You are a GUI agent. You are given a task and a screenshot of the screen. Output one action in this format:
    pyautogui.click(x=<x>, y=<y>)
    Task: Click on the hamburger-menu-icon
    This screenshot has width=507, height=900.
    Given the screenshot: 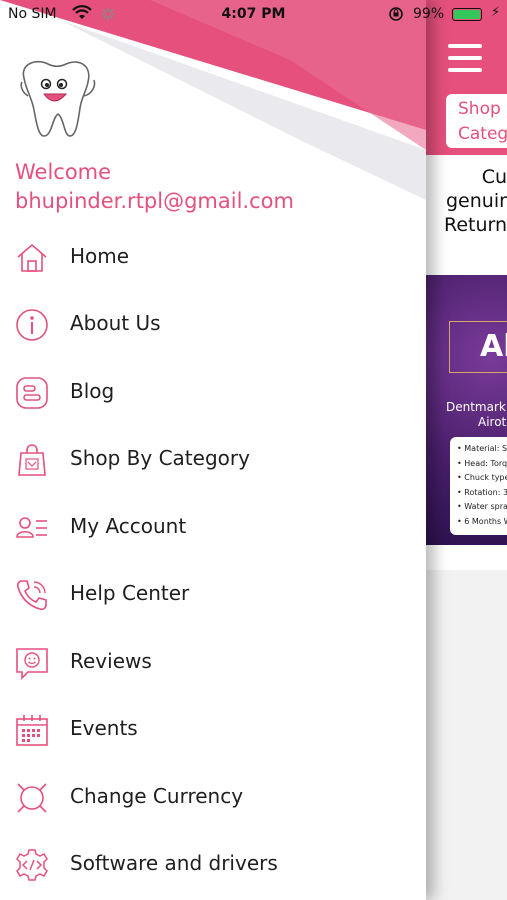 What is the action you would take?
    pyautogui.click(x=465, y=58)
    